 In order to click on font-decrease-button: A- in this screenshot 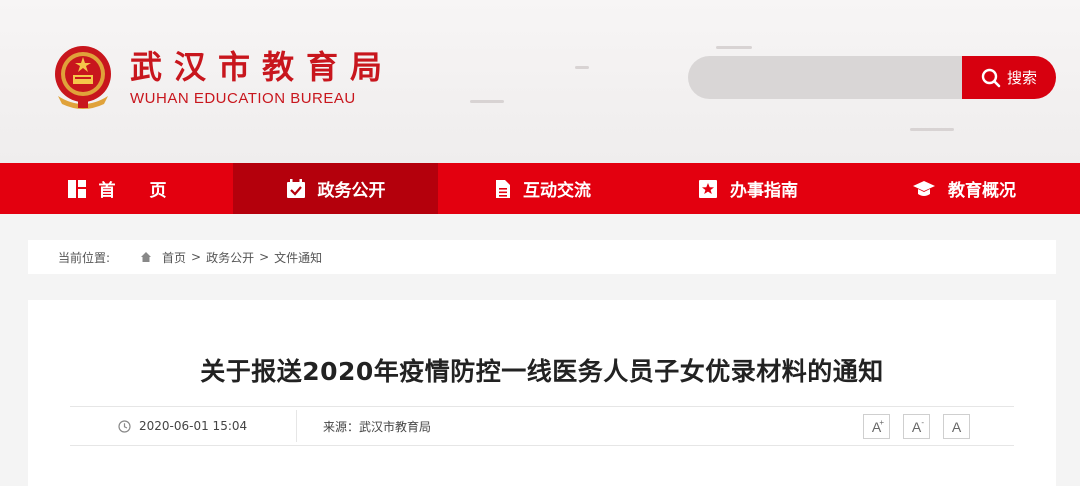, I will do `click(916, 426)`.